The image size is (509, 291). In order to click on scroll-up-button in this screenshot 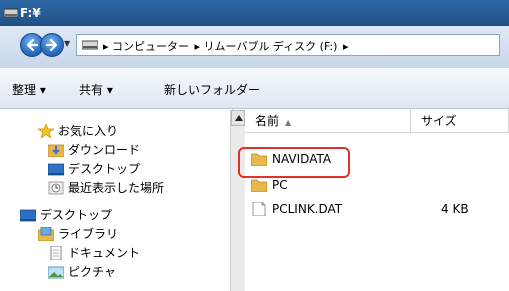, I will do `click(238, 118)`.